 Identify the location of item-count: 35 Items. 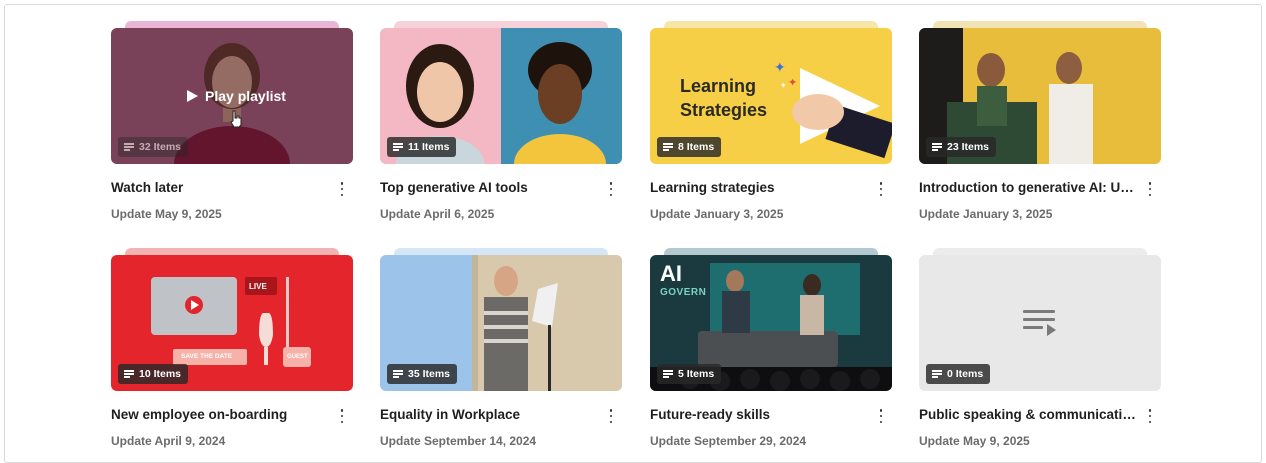
(429, 374).